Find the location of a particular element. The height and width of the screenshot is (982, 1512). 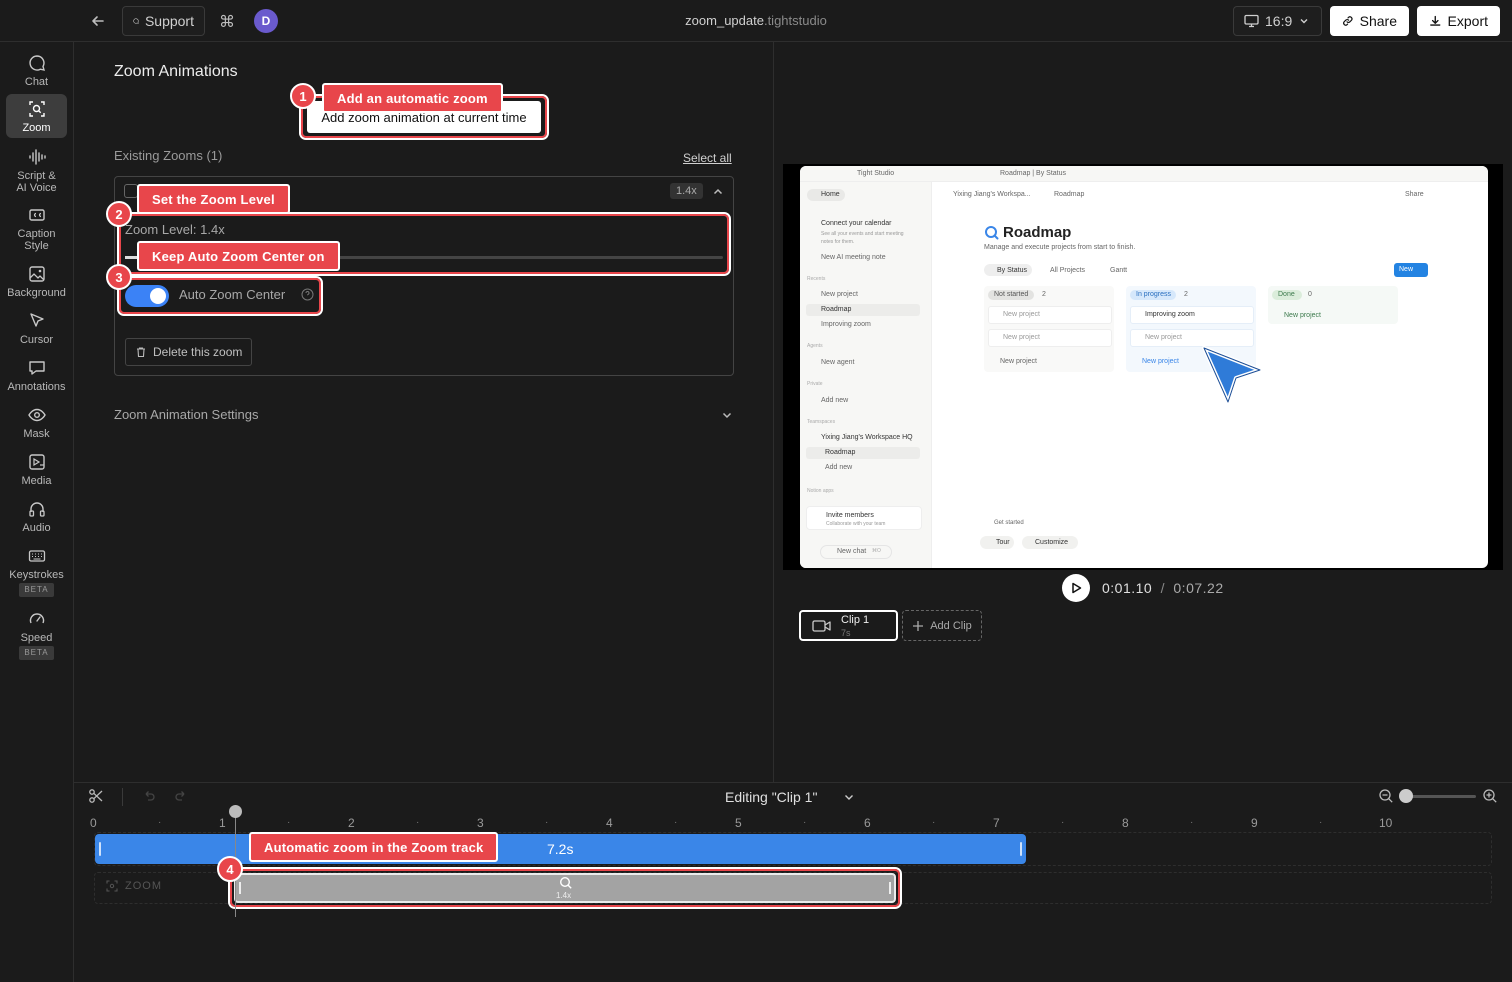

select-all-link: Select all is located at coordinates (707, 158).